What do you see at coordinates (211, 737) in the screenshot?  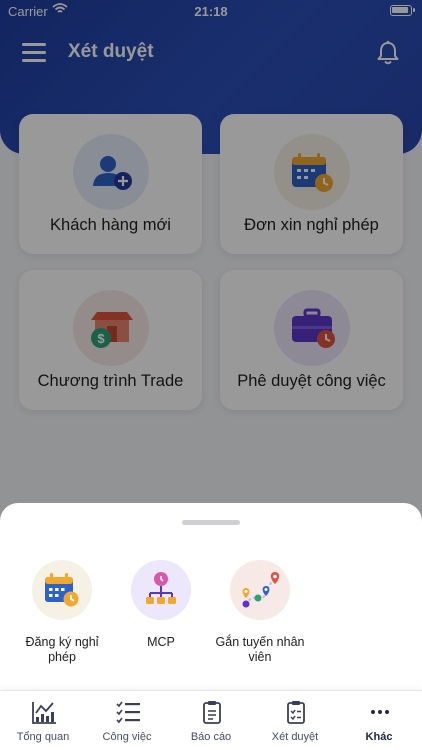 I see `tab-label: Báo cáo` at bounding box center [211, 737].